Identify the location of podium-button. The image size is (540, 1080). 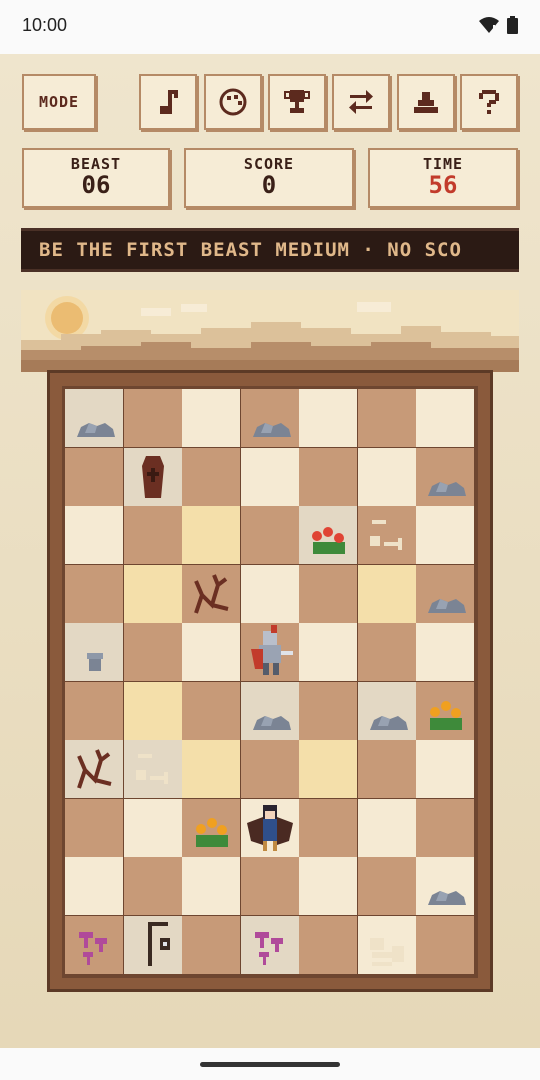
(426, 102).